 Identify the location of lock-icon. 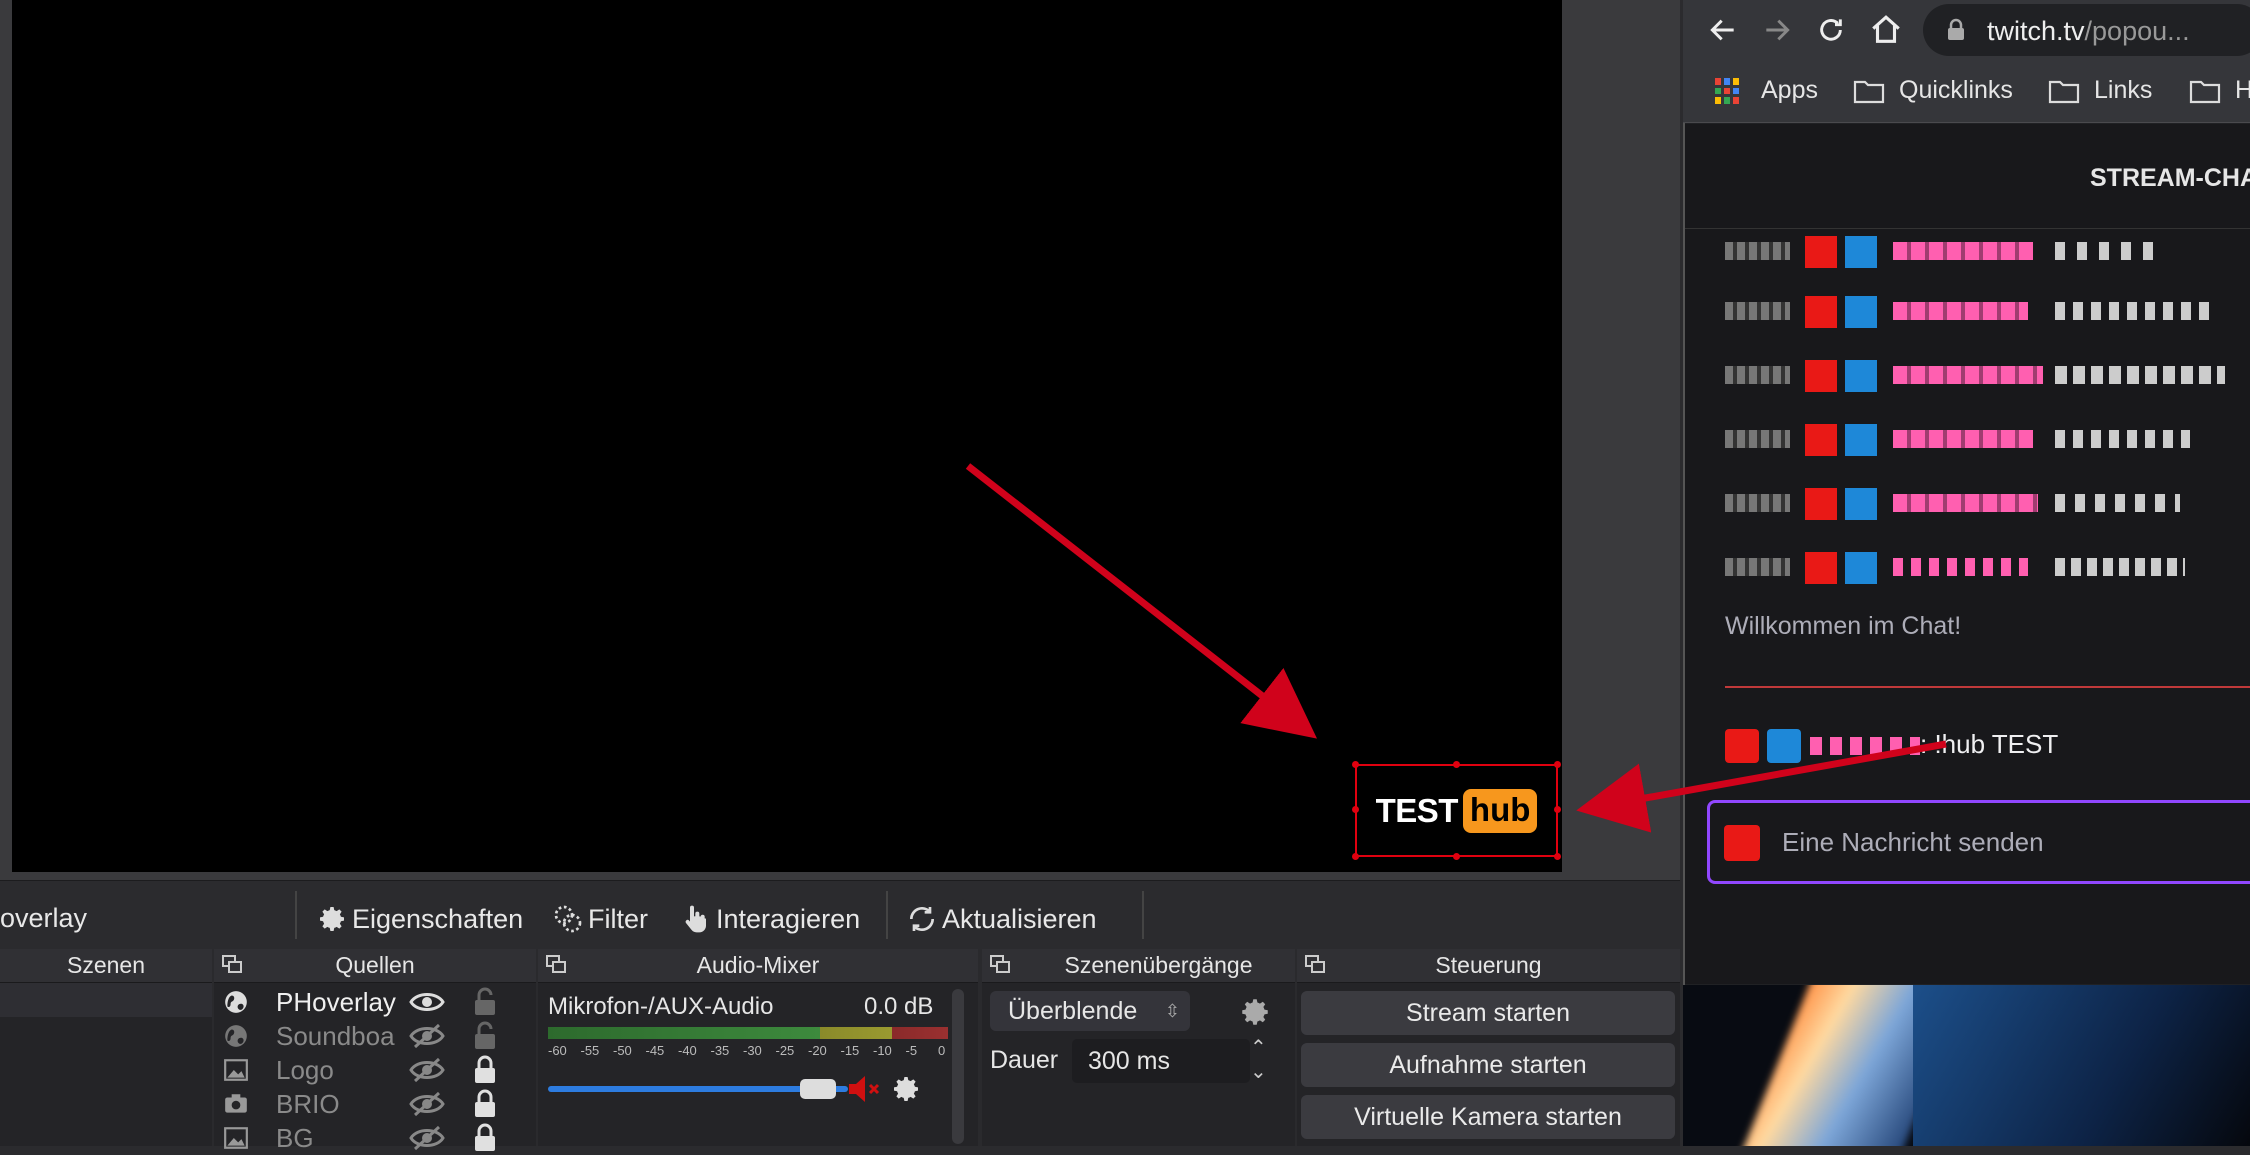
(1956, 30).